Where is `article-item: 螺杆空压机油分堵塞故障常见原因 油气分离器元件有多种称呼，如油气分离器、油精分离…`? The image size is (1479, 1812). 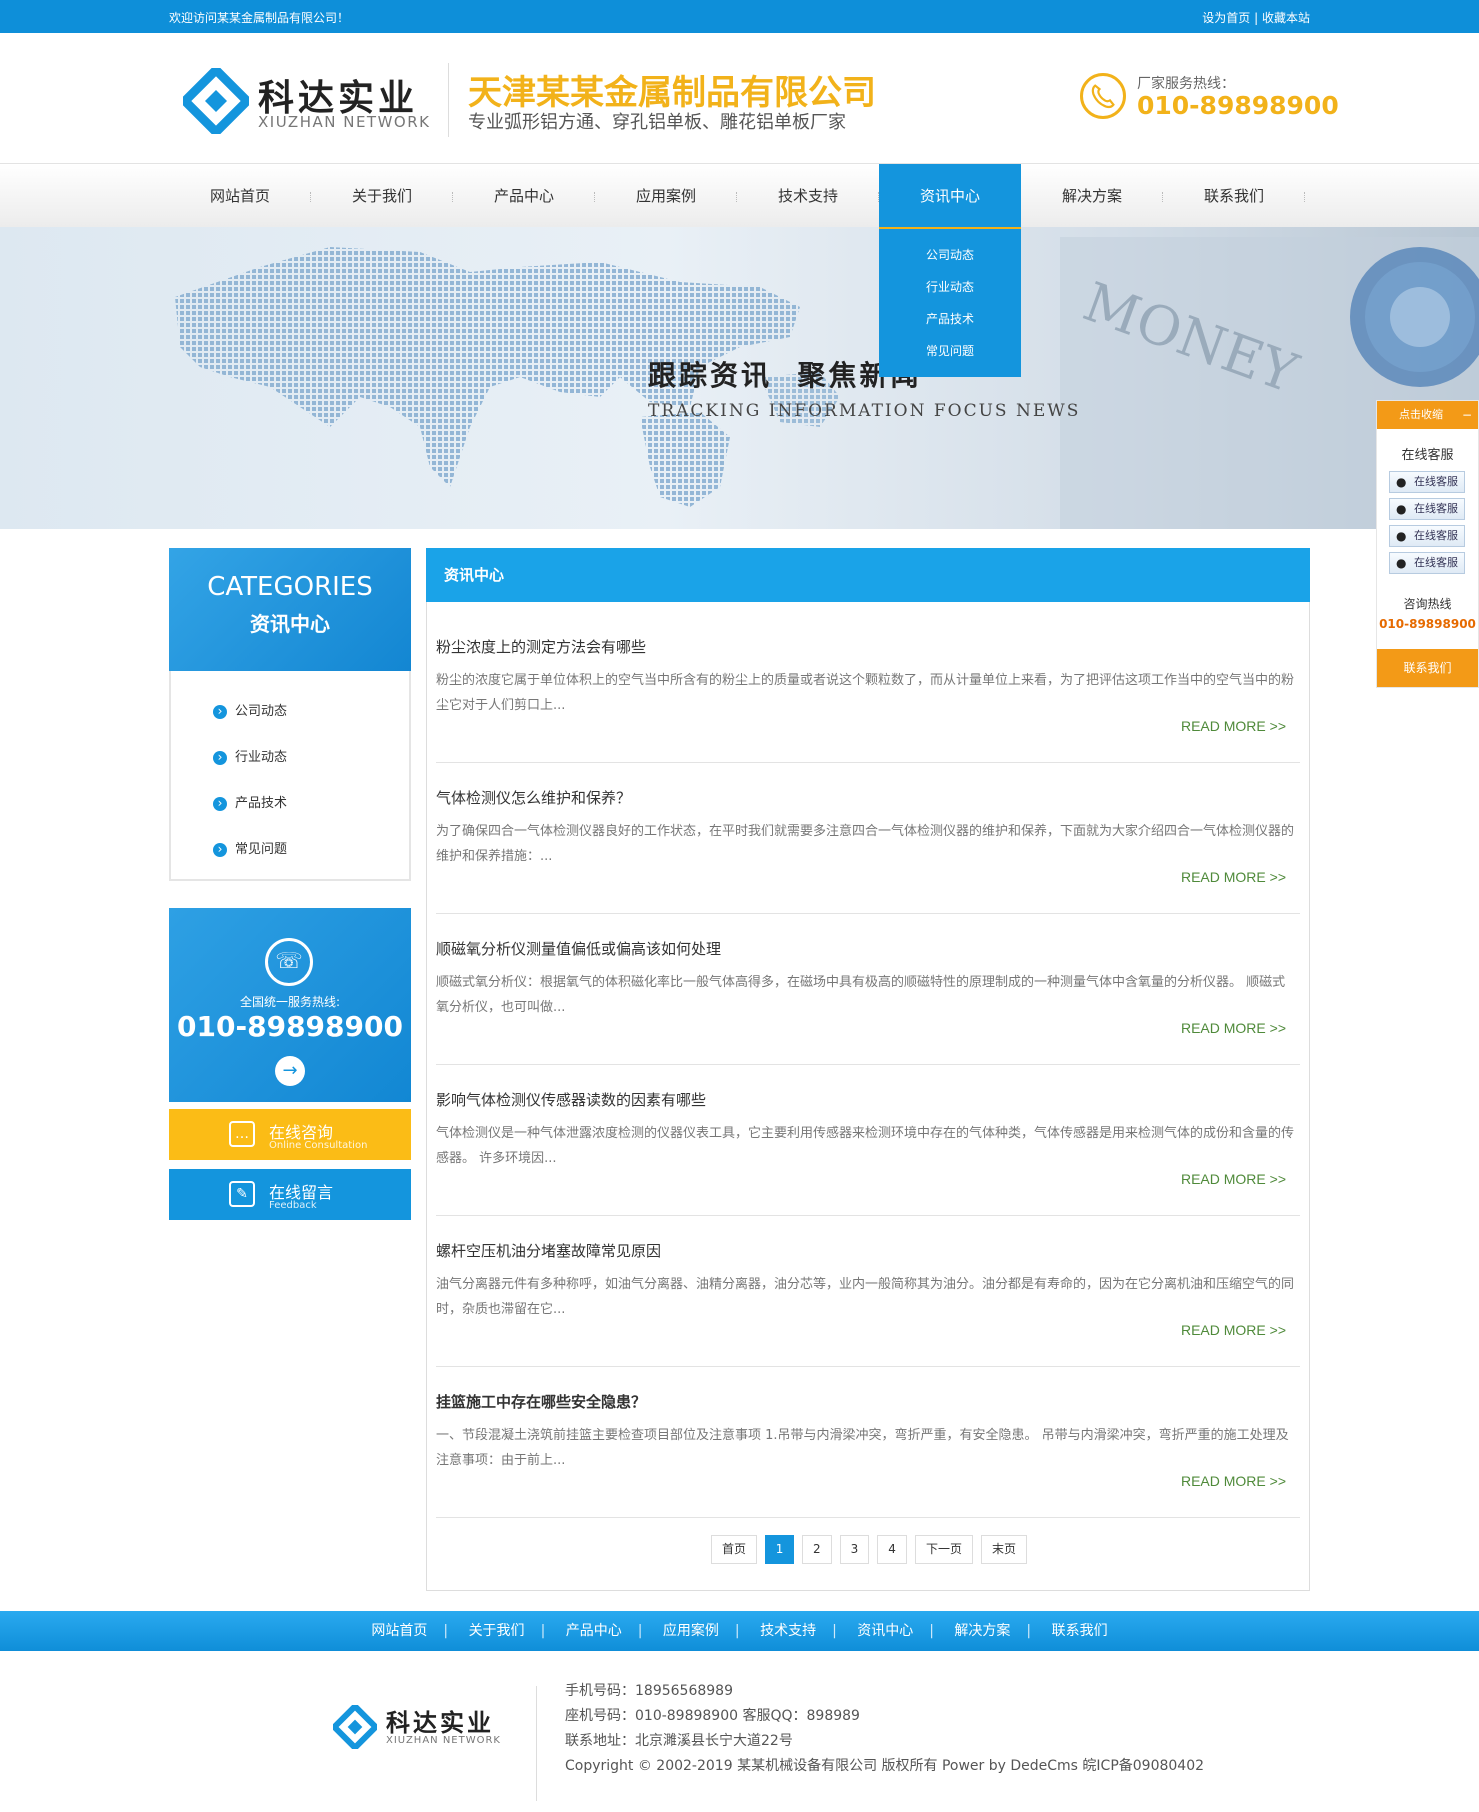 article-item: 螺杆空压机油分堵塞故障常见原因 油气分离器元件有多种称呼，如油气分离器、油精分离… is located at coordinates (868, 1291).